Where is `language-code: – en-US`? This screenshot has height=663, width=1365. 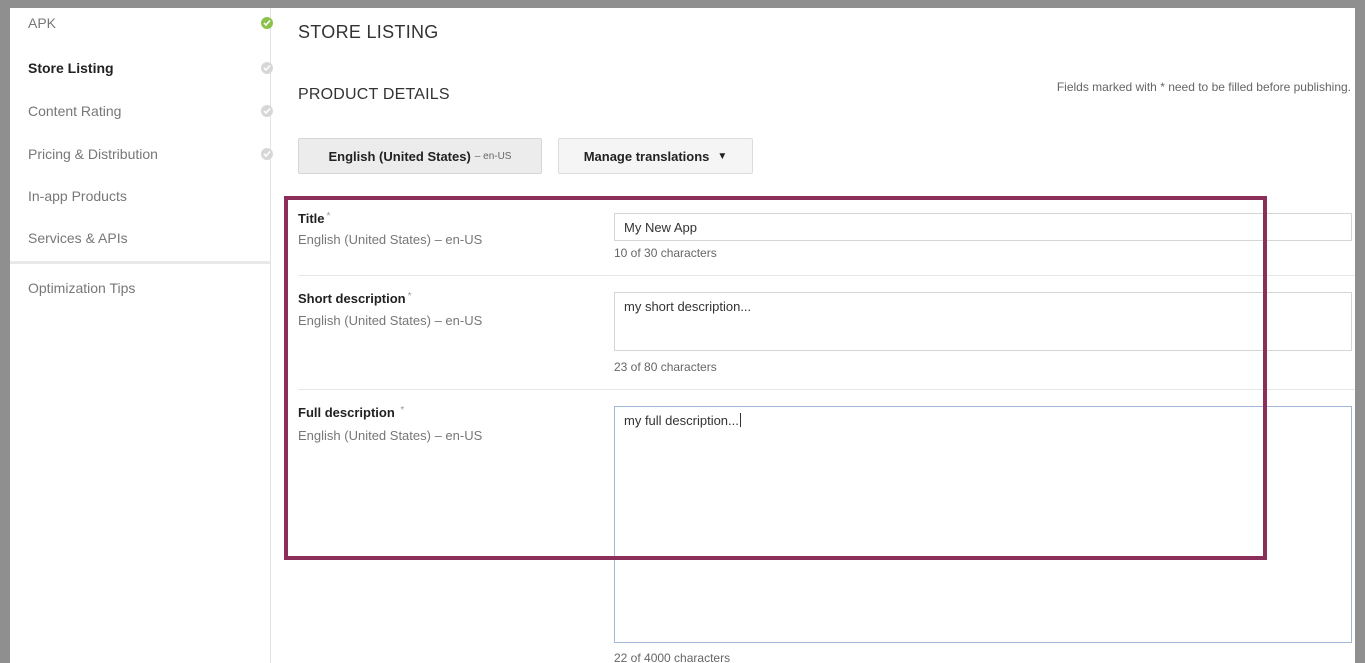
language-code: – en-US is located at coordinates (493, 156).